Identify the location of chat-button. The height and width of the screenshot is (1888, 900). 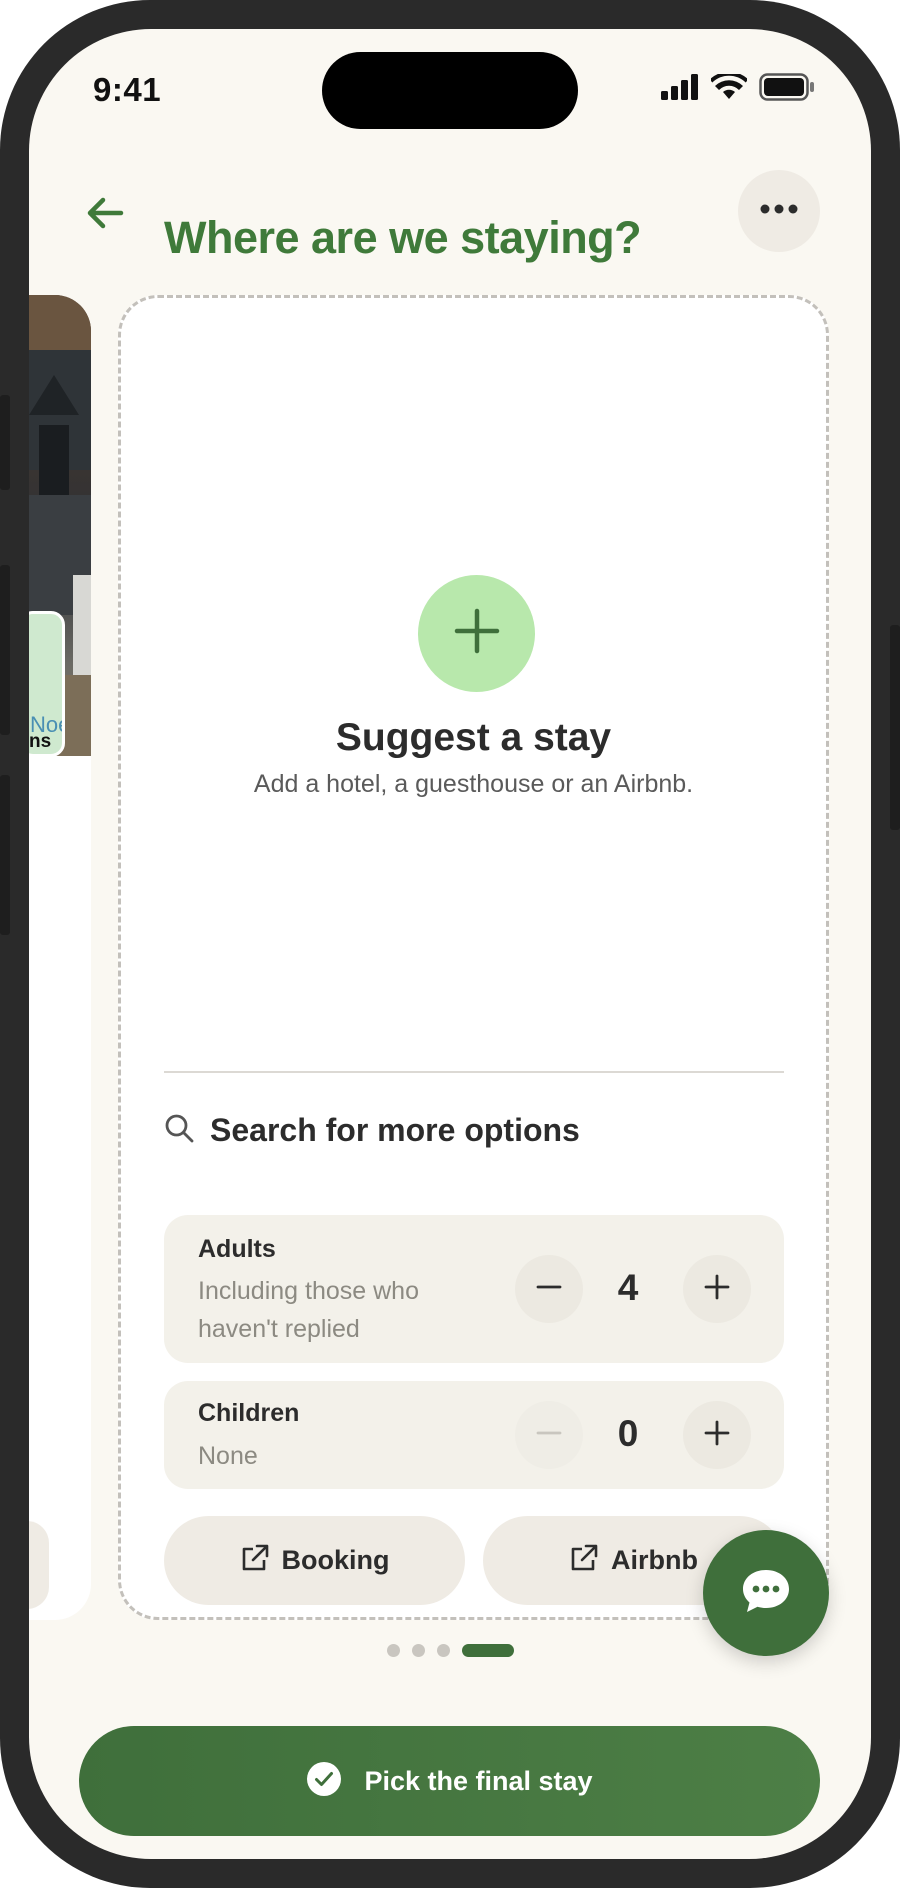
(766, 1593).